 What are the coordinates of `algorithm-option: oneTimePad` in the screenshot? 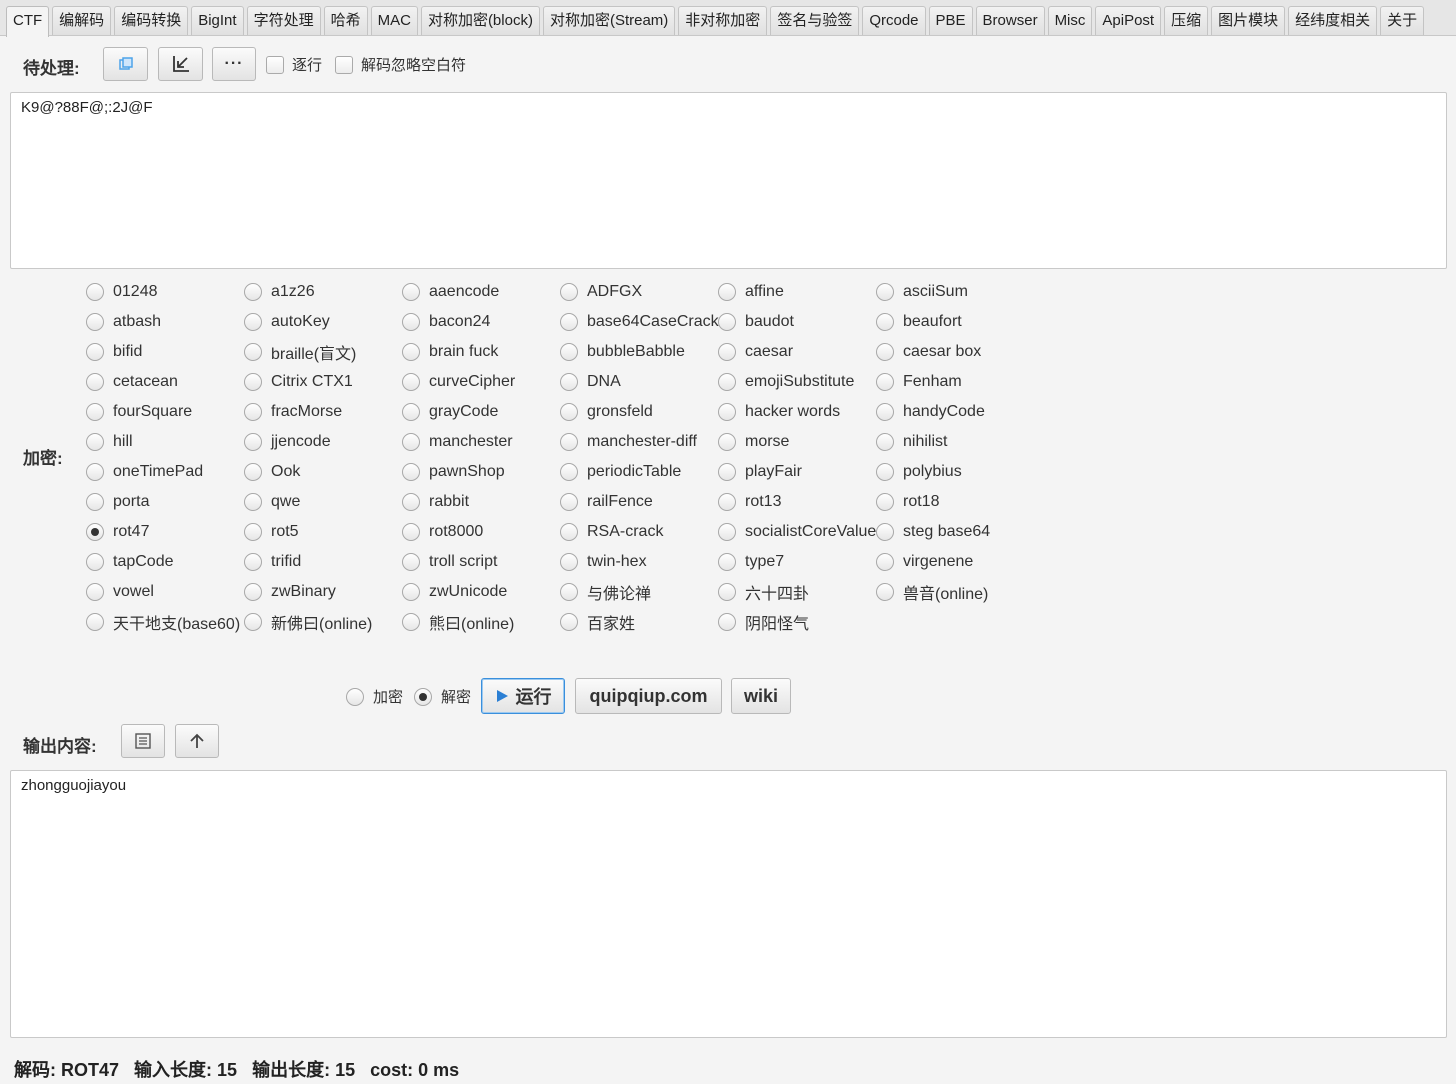 It's located at (165, 472).